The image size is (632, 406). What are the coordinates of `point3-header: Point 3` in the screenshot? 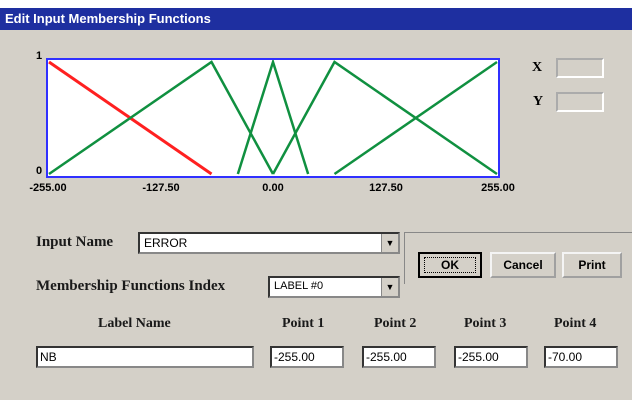 It's located at (485, 323).